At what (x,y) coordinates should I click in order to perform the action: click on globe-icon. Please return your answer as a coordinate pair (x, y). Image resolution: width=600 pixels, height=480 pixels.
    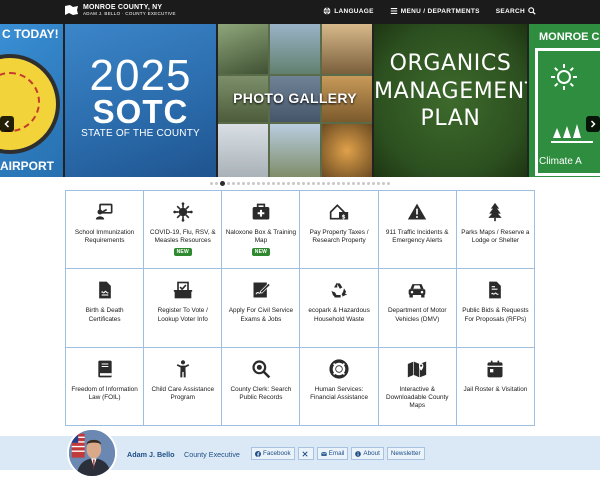
    Looking at the image, I should click on (327, 11).